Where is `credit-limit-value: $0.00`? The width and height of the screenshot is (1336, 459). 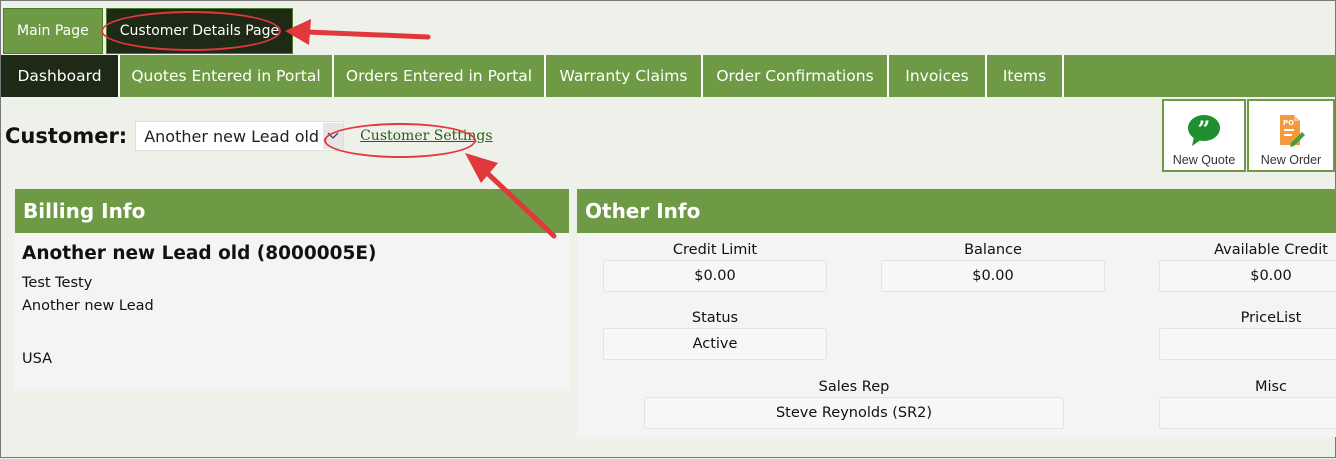 credit-limit-value: $0.00 is located at coordinates (715, 276).